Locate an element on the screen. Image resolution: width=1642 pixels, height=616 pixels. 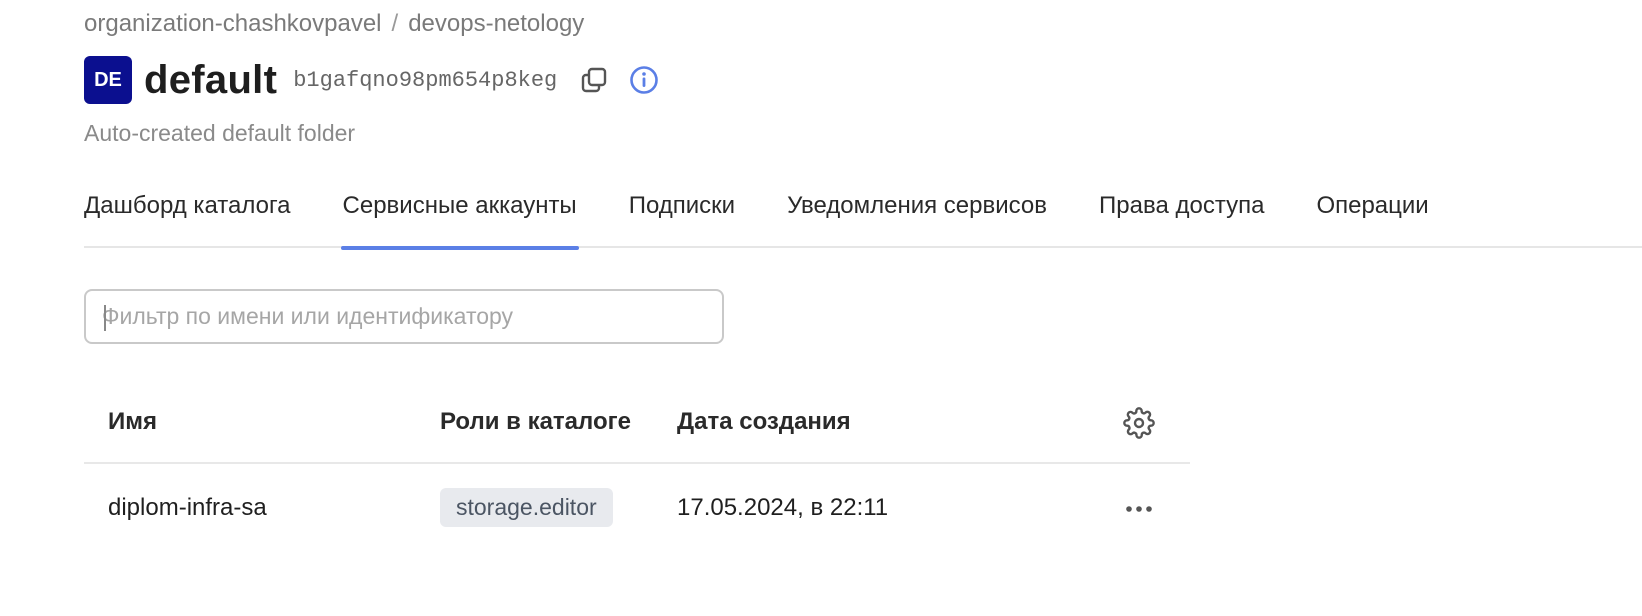
gear-icon is located at coordinates (1139, 423).